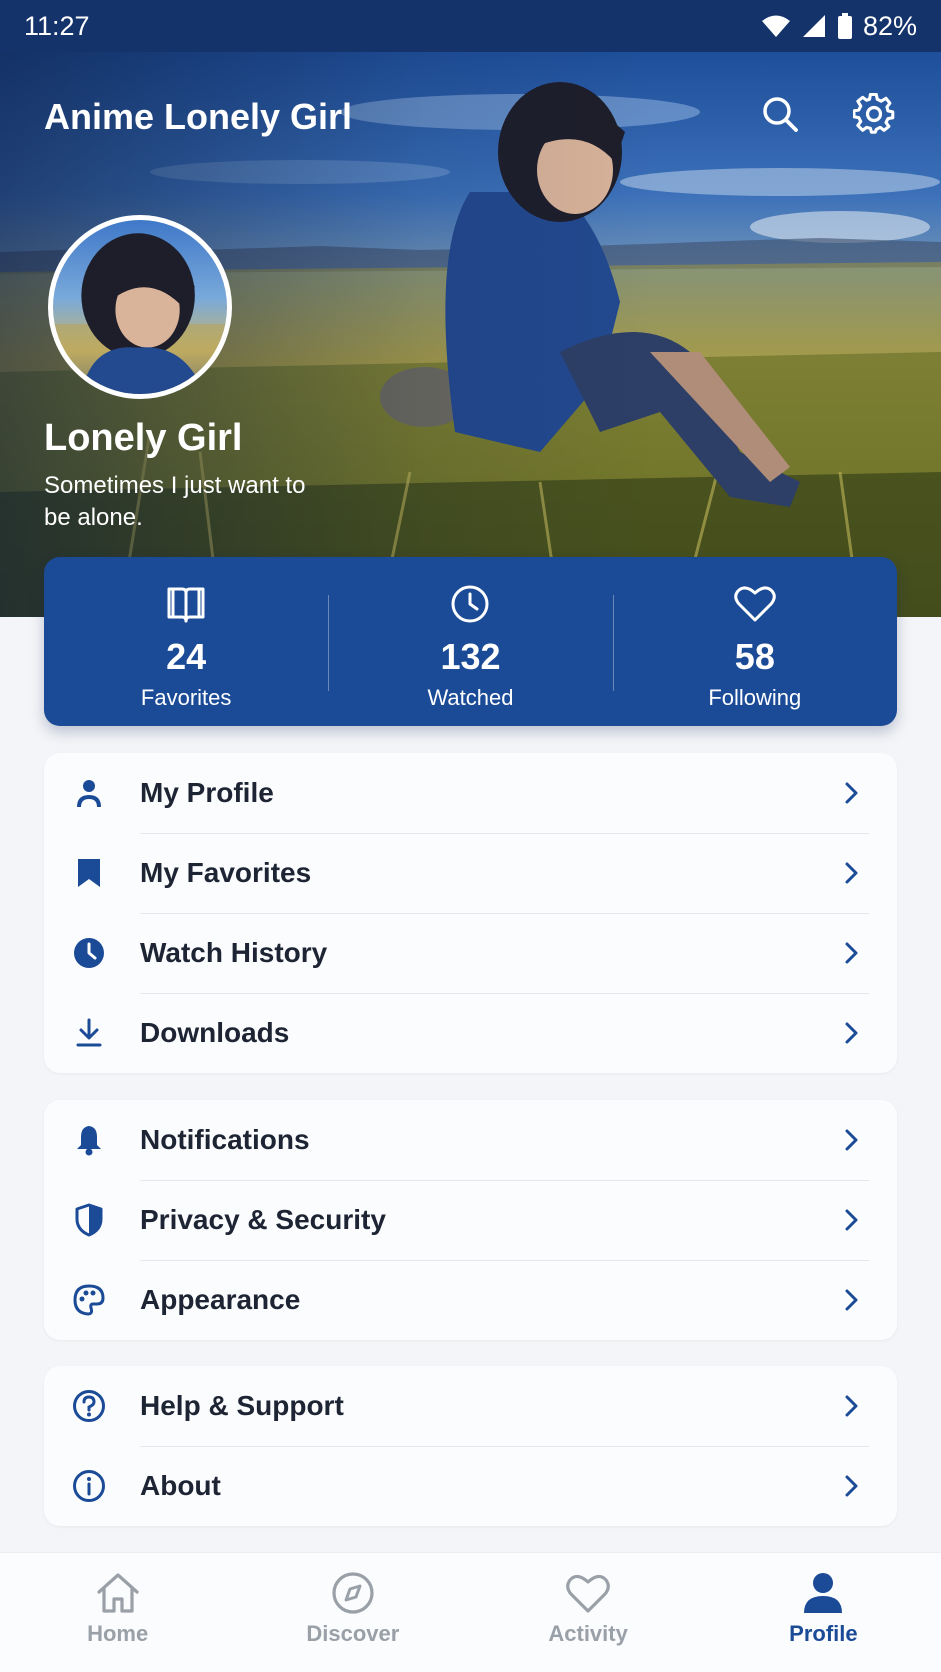 This screenshot has height=1672, width=941. Describe the element at coordinates (470, 1486) in the screenshot. I see `menu-item-about: About` at that location.